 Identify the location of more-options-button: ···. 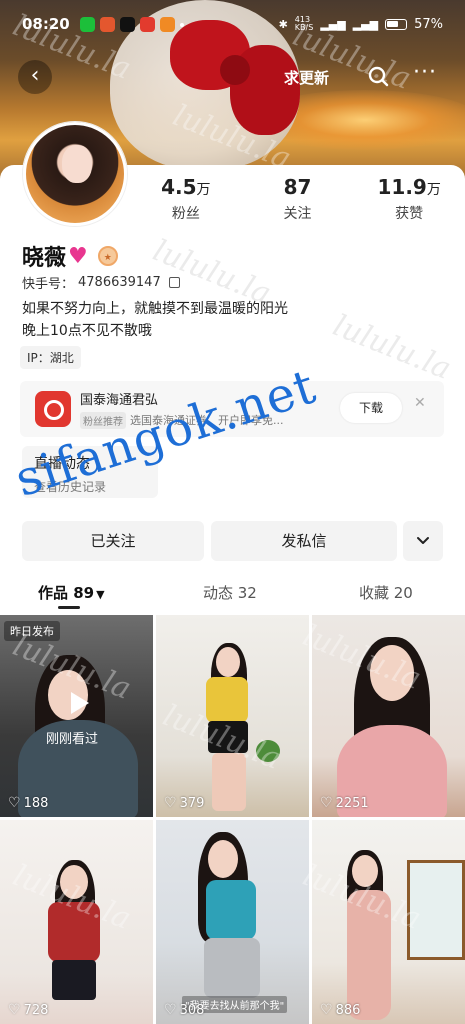
(428, 75).